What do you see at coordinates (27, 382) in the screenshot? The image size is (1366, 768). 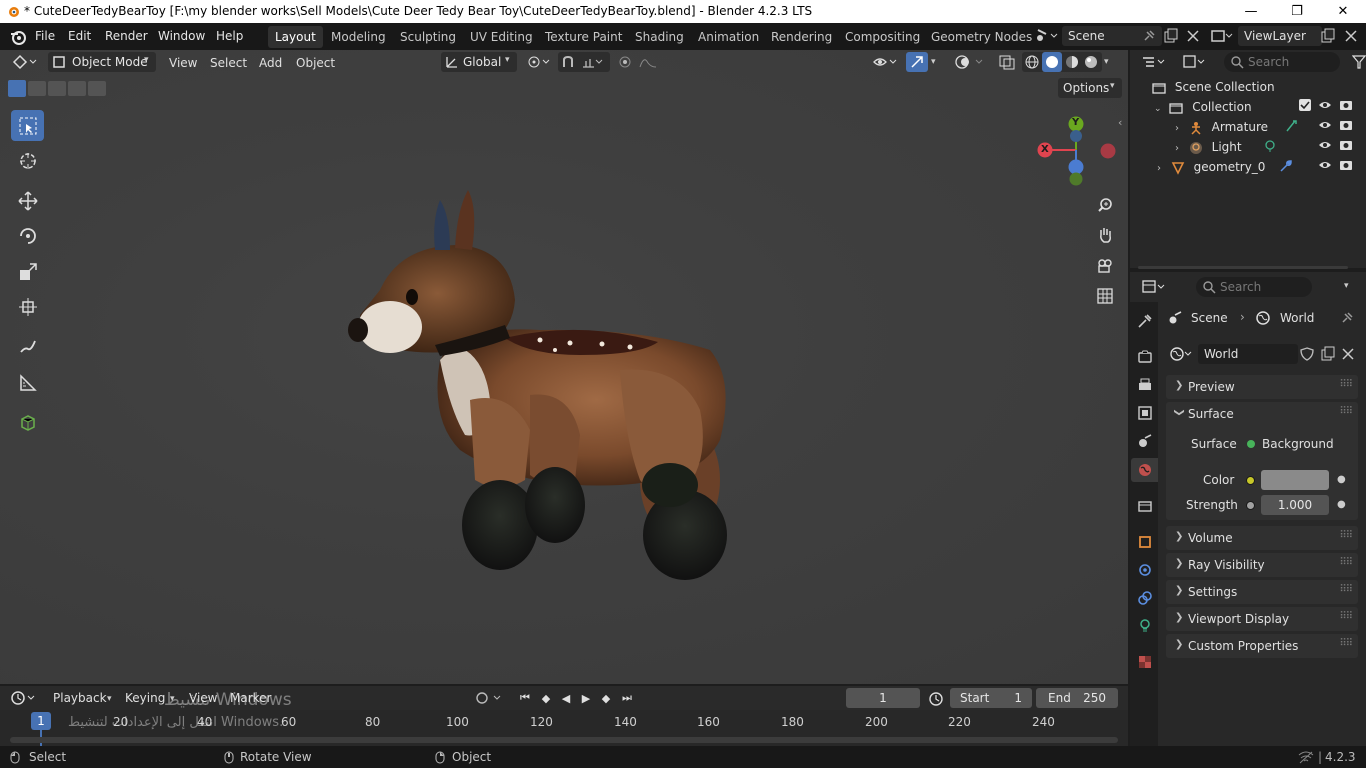 I see `measure-tool` at bounding box center [27, 382].